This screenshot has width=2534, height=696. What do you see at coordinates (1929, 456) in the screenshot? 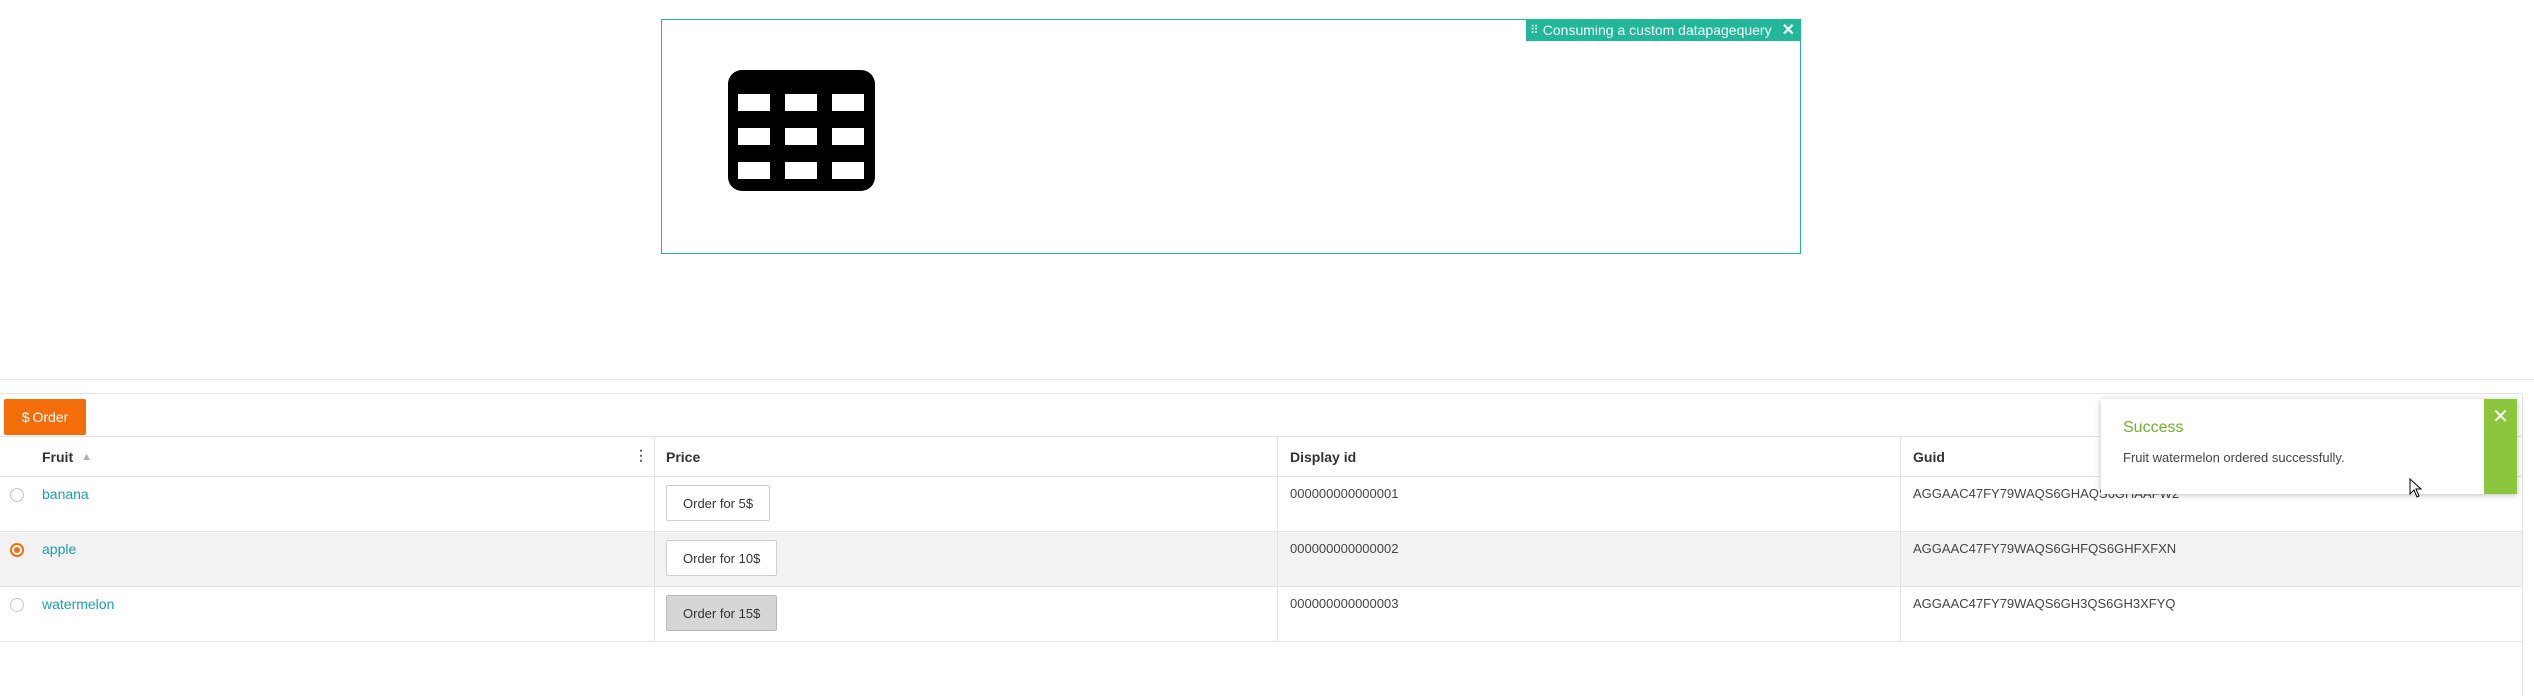
I see `column-header-guid: Guid` at bounding box center [1929, 456].